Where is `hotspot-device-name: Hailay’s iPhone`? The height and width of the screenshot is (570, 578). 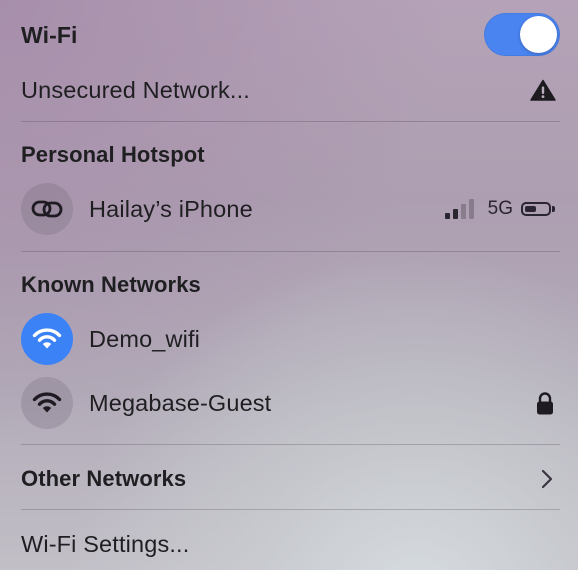
hotspot-device-name: Hailay’s iPhone is located at coordinates (171, 208).